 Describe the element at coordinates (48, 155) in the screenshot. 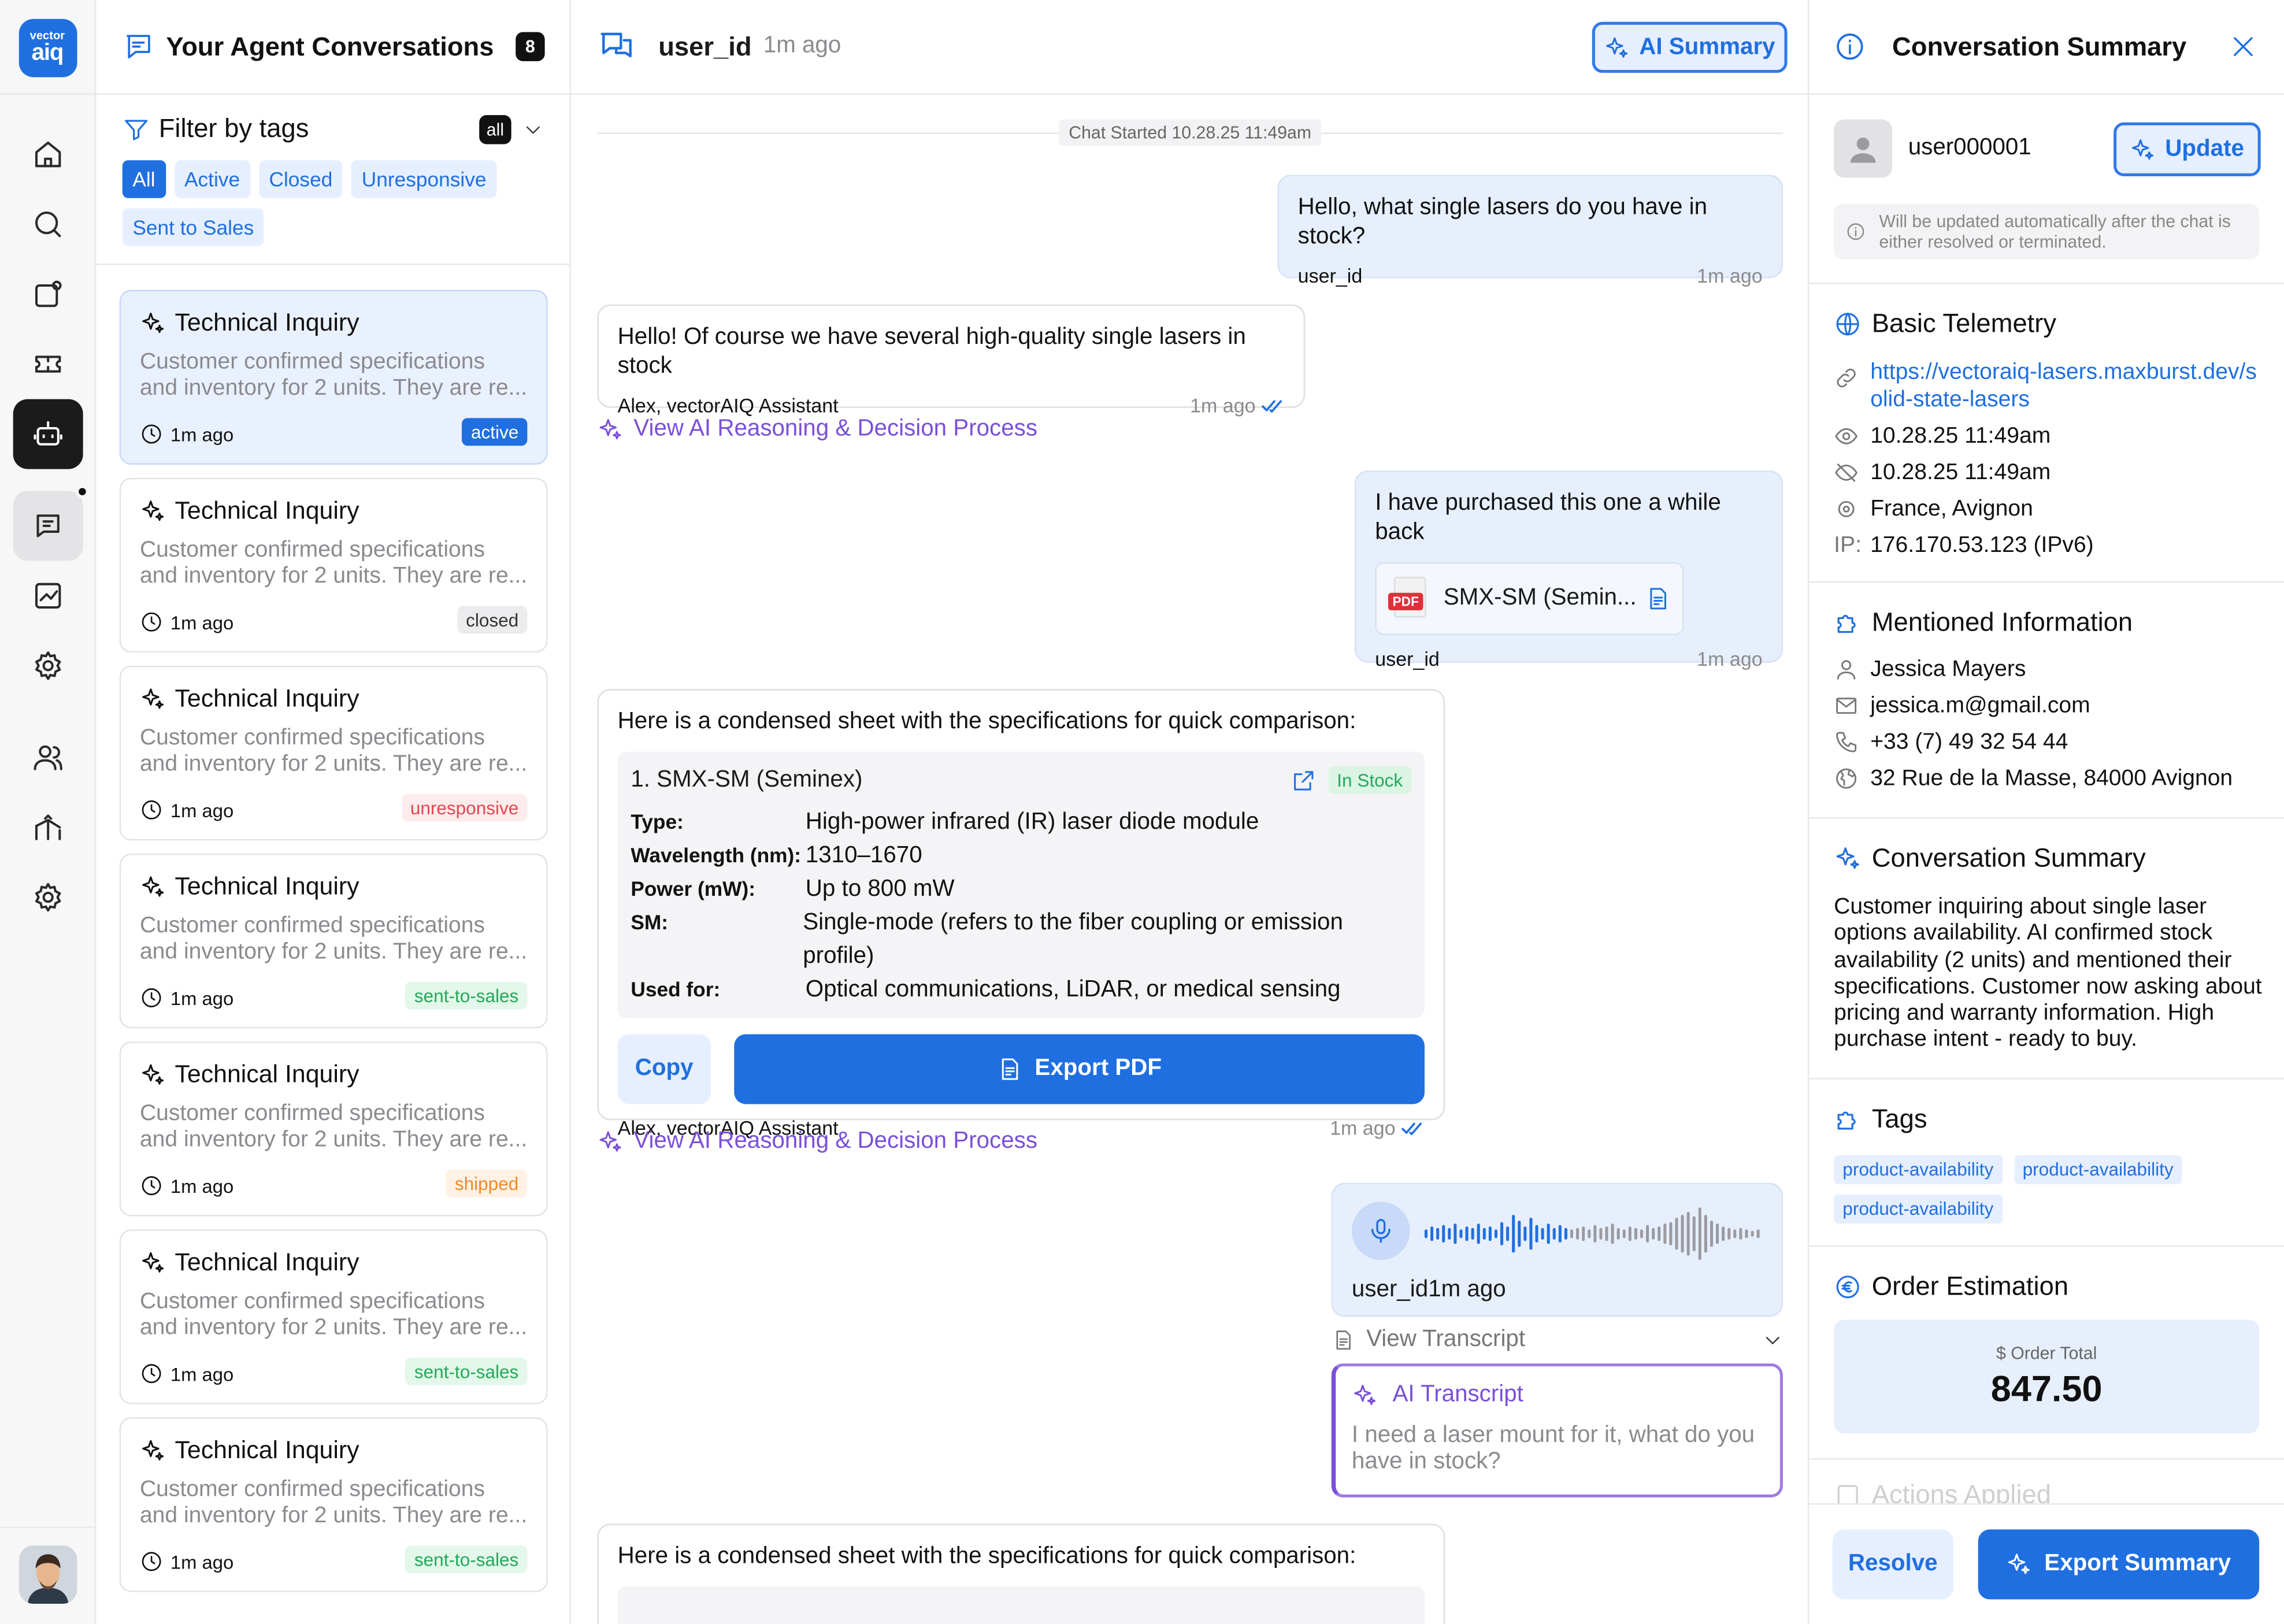

I see `nav-home` at that location.